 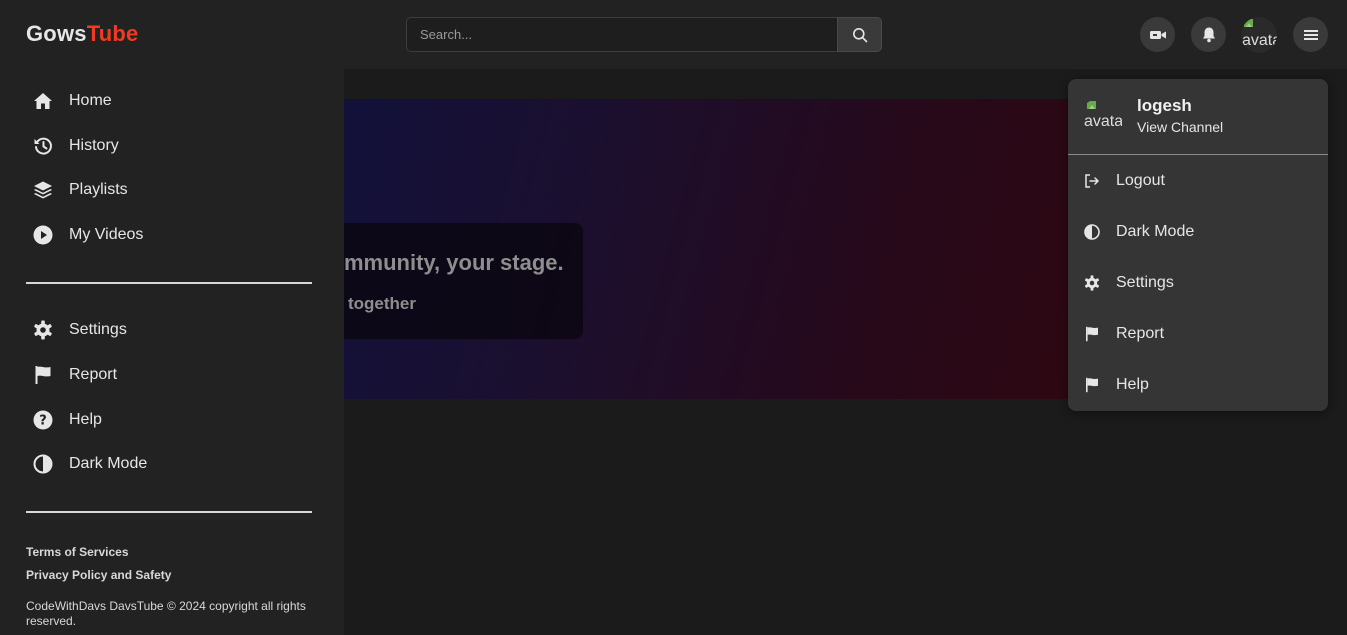 What do you see at coordinates (98, 575) in the screenshot?
I see `privacy-link: Privacy Policy and Safety` at bounding box center [98, 575].